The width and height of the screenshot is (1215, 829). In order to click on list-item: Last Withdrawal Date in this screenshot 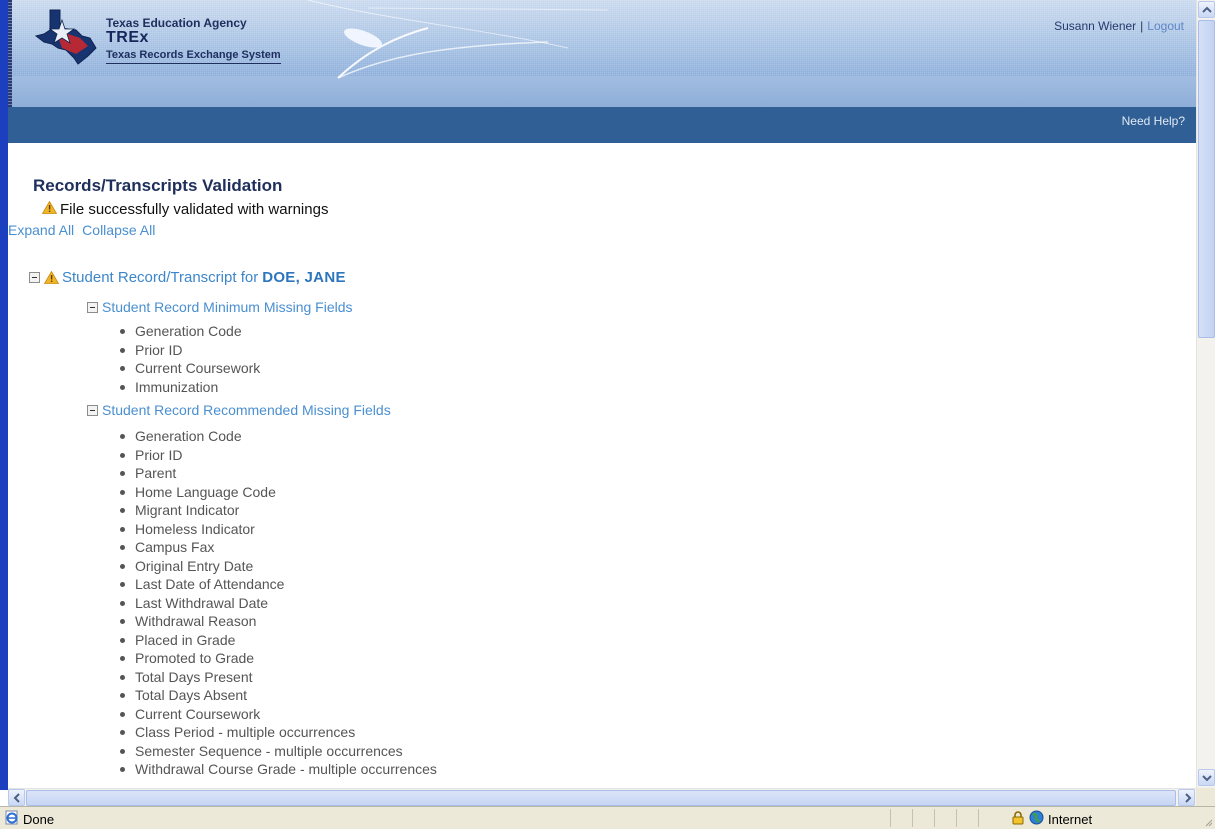, I will do `click(278, 603)`.